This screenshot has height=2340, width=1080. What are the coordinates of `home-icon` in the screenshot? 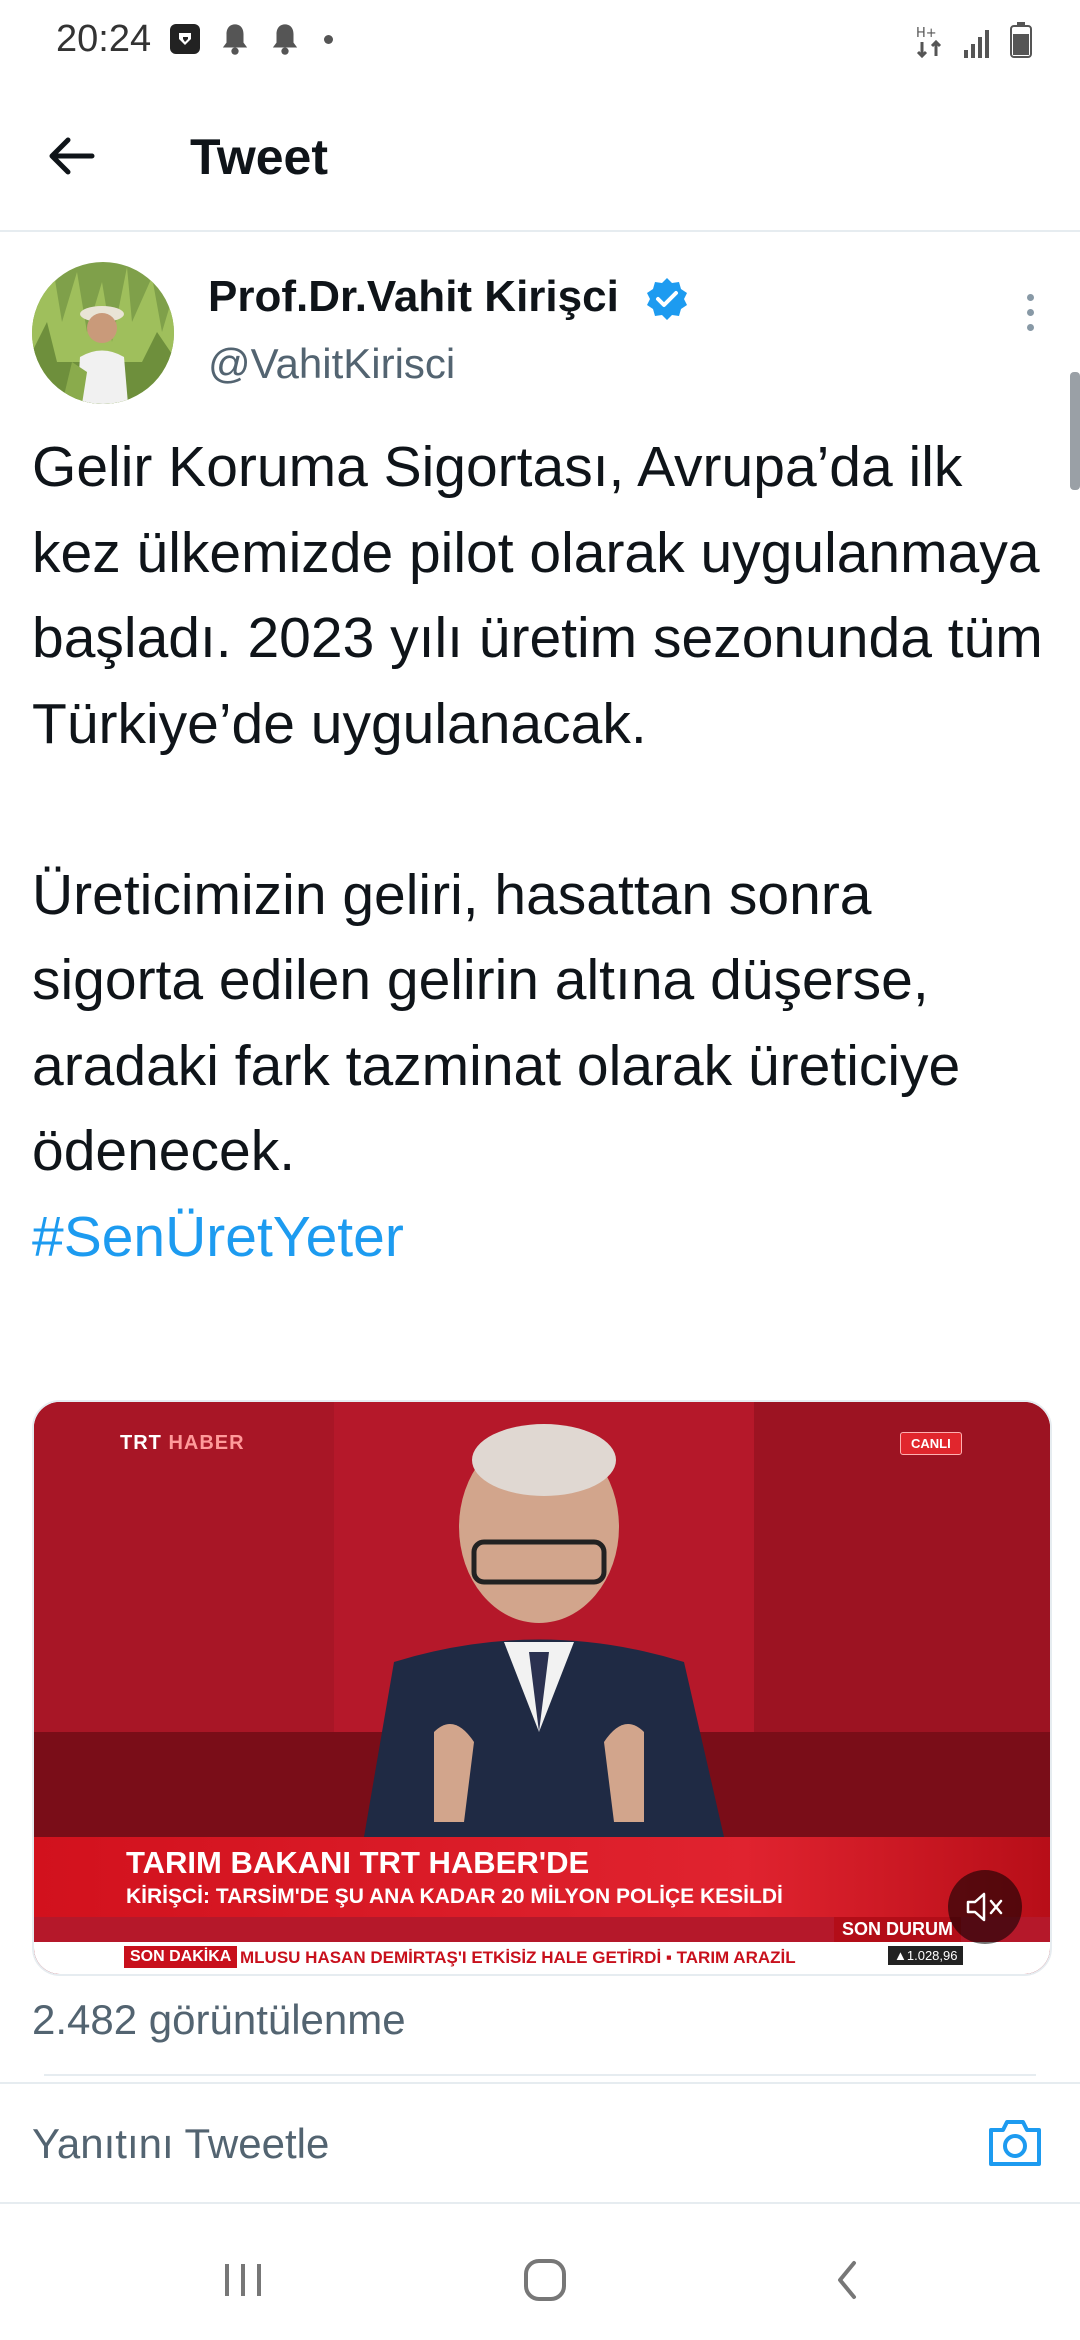 It's located at (545, 2280).